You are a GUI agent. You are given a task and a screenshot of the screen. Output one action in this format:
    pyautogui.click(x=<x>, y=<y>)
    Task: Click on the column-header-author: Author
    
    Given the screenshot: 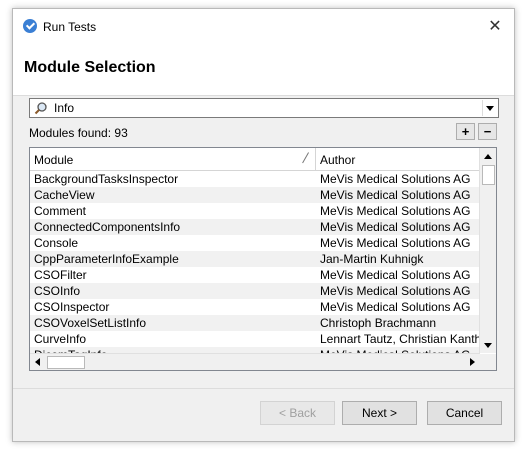 What is the action you would take?
    pyautogui.click(x=398, y=159)
    